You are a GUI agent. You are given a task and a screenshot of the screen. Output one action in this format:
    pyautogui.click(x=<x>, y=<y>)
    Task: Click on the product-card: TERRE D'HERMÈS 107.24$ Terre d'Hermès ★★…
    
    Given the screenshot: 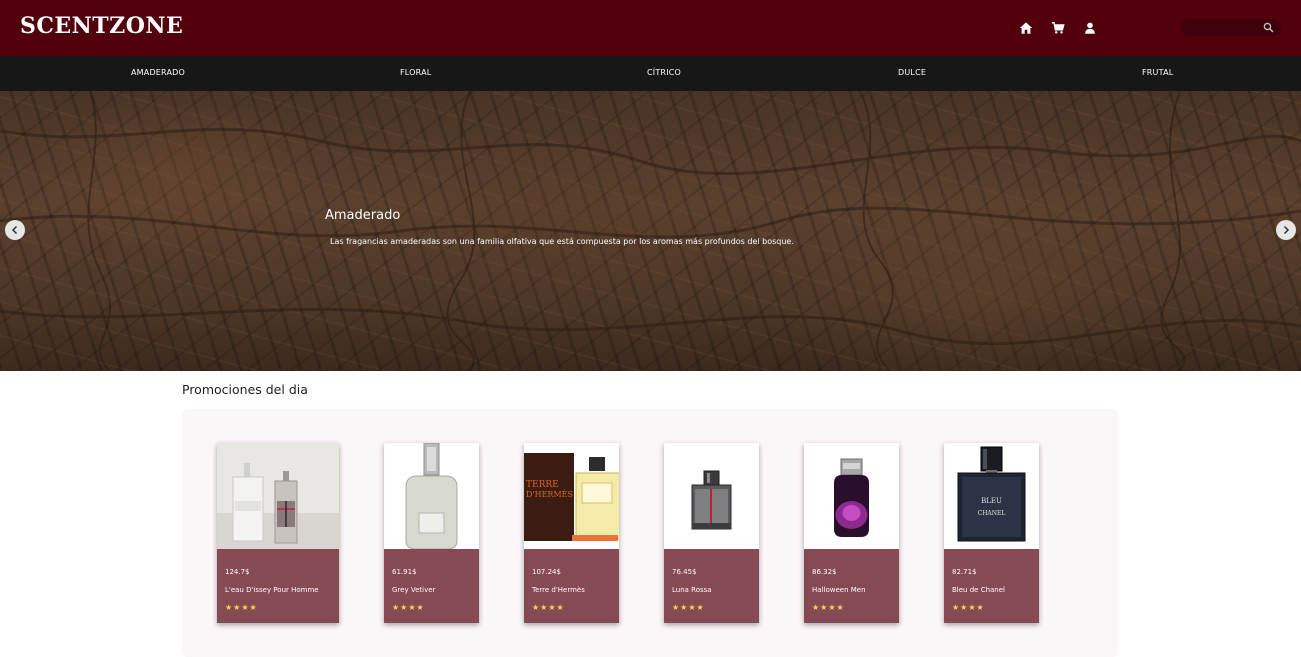 What is the action you would take?
    pyautogui.click(x=571, y=533)
    